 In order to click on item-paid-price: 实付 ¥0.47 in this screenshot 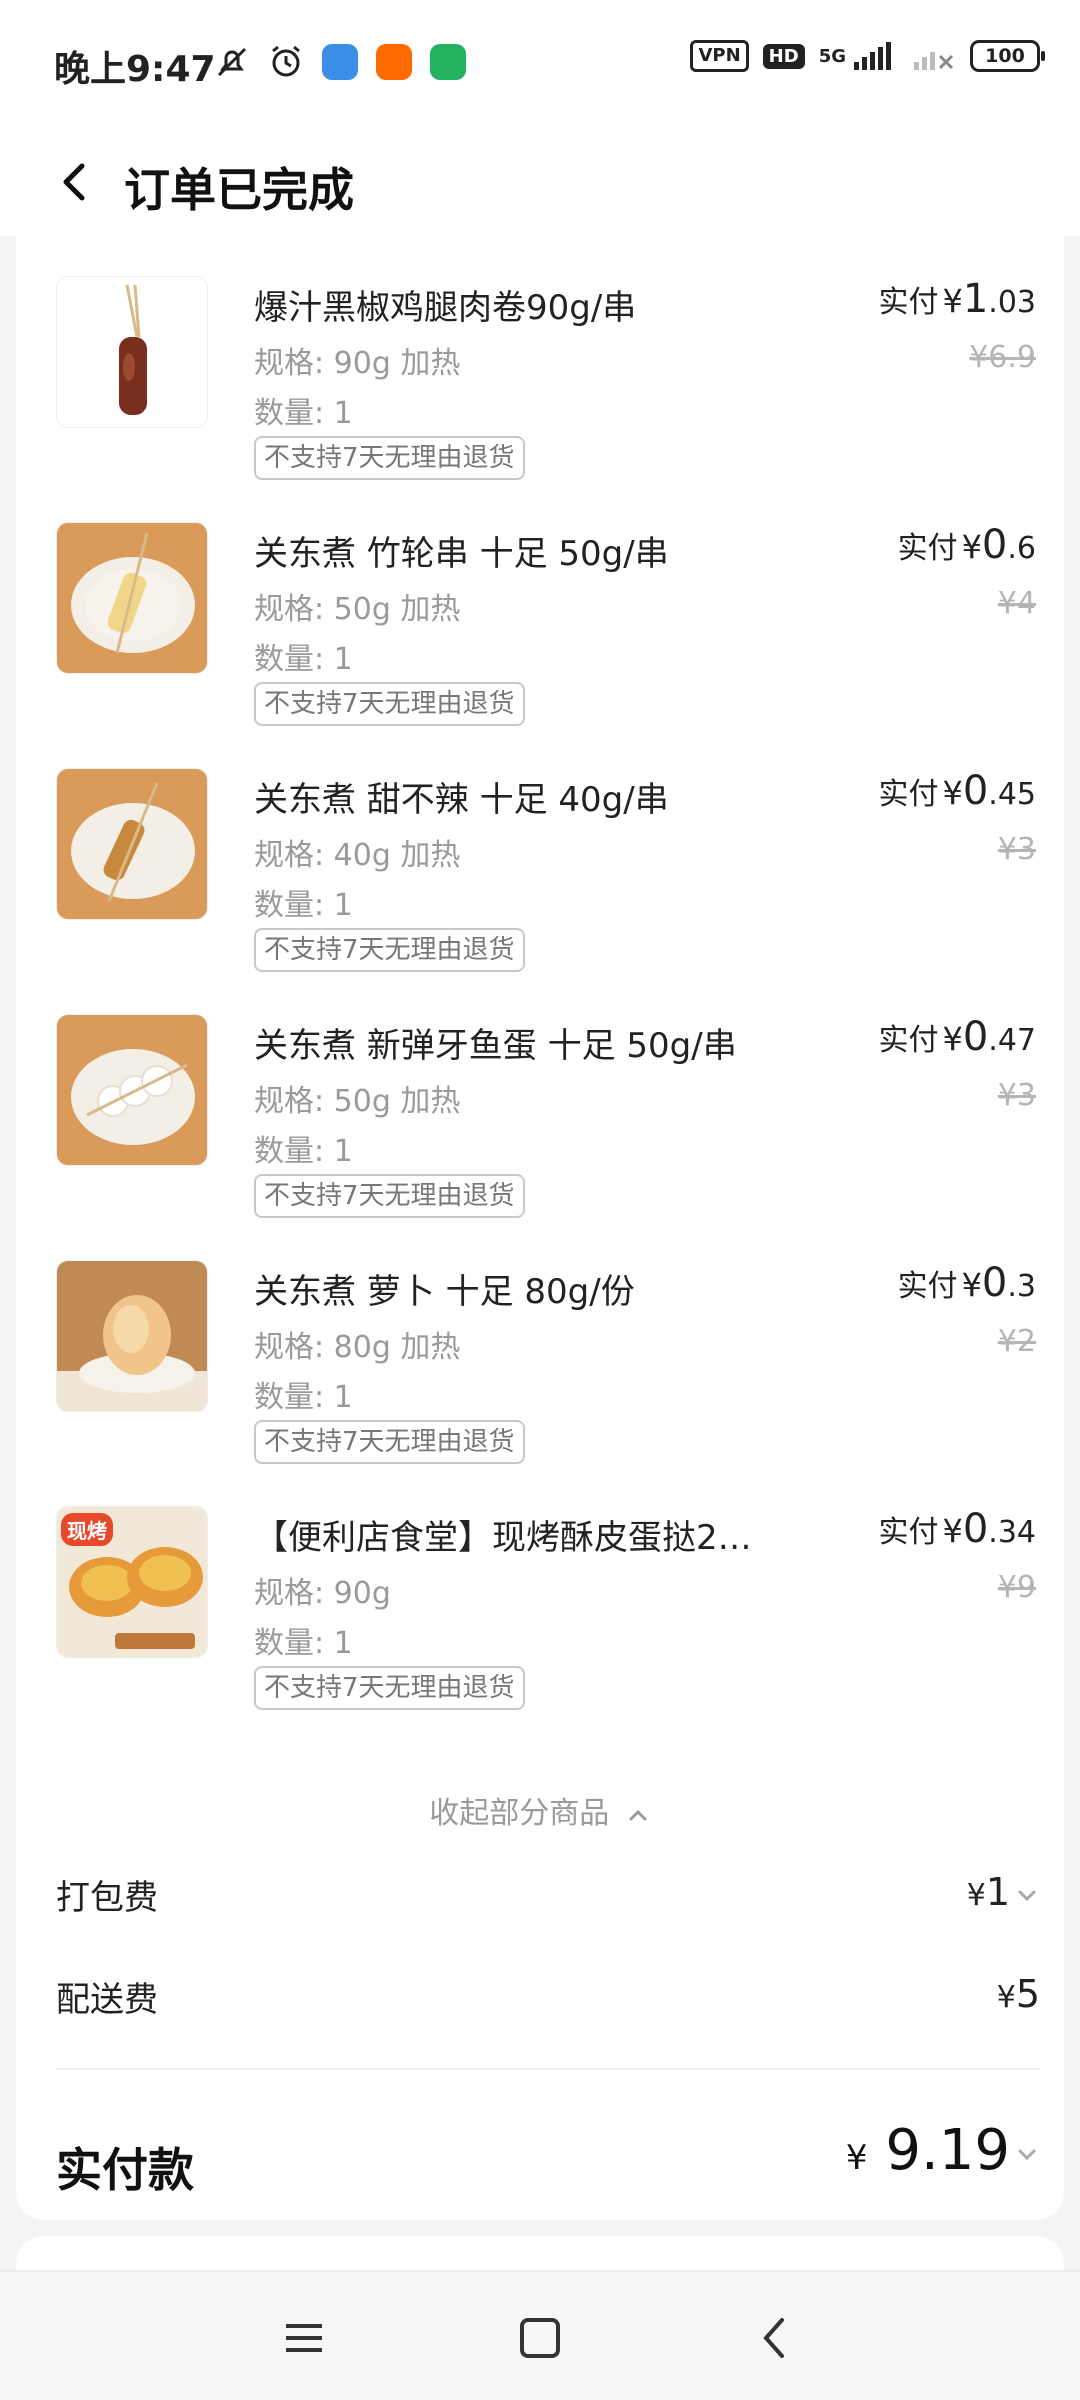, I will do `click(957, 1037)`.